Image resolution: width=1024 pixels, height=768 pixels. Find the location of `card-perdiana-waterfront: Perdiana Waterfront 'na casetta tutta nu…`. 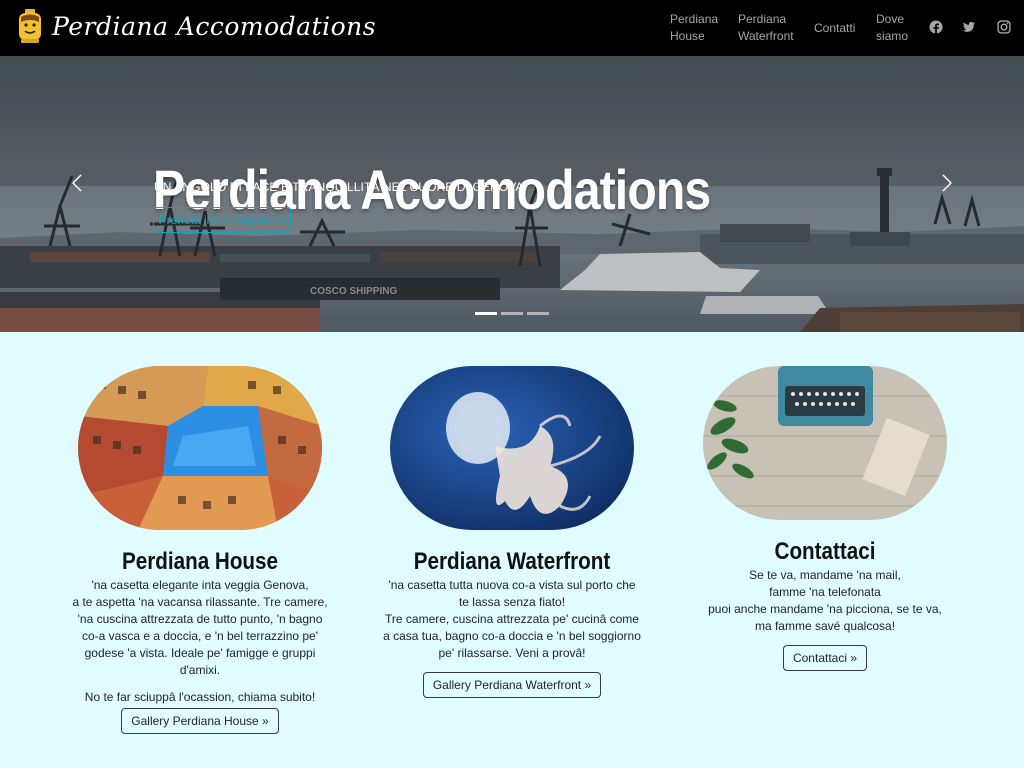

card-perdiana-waterfront: Perdiana Waterfront 'na casetta tutta nu… is located at coordinates (512, 532).